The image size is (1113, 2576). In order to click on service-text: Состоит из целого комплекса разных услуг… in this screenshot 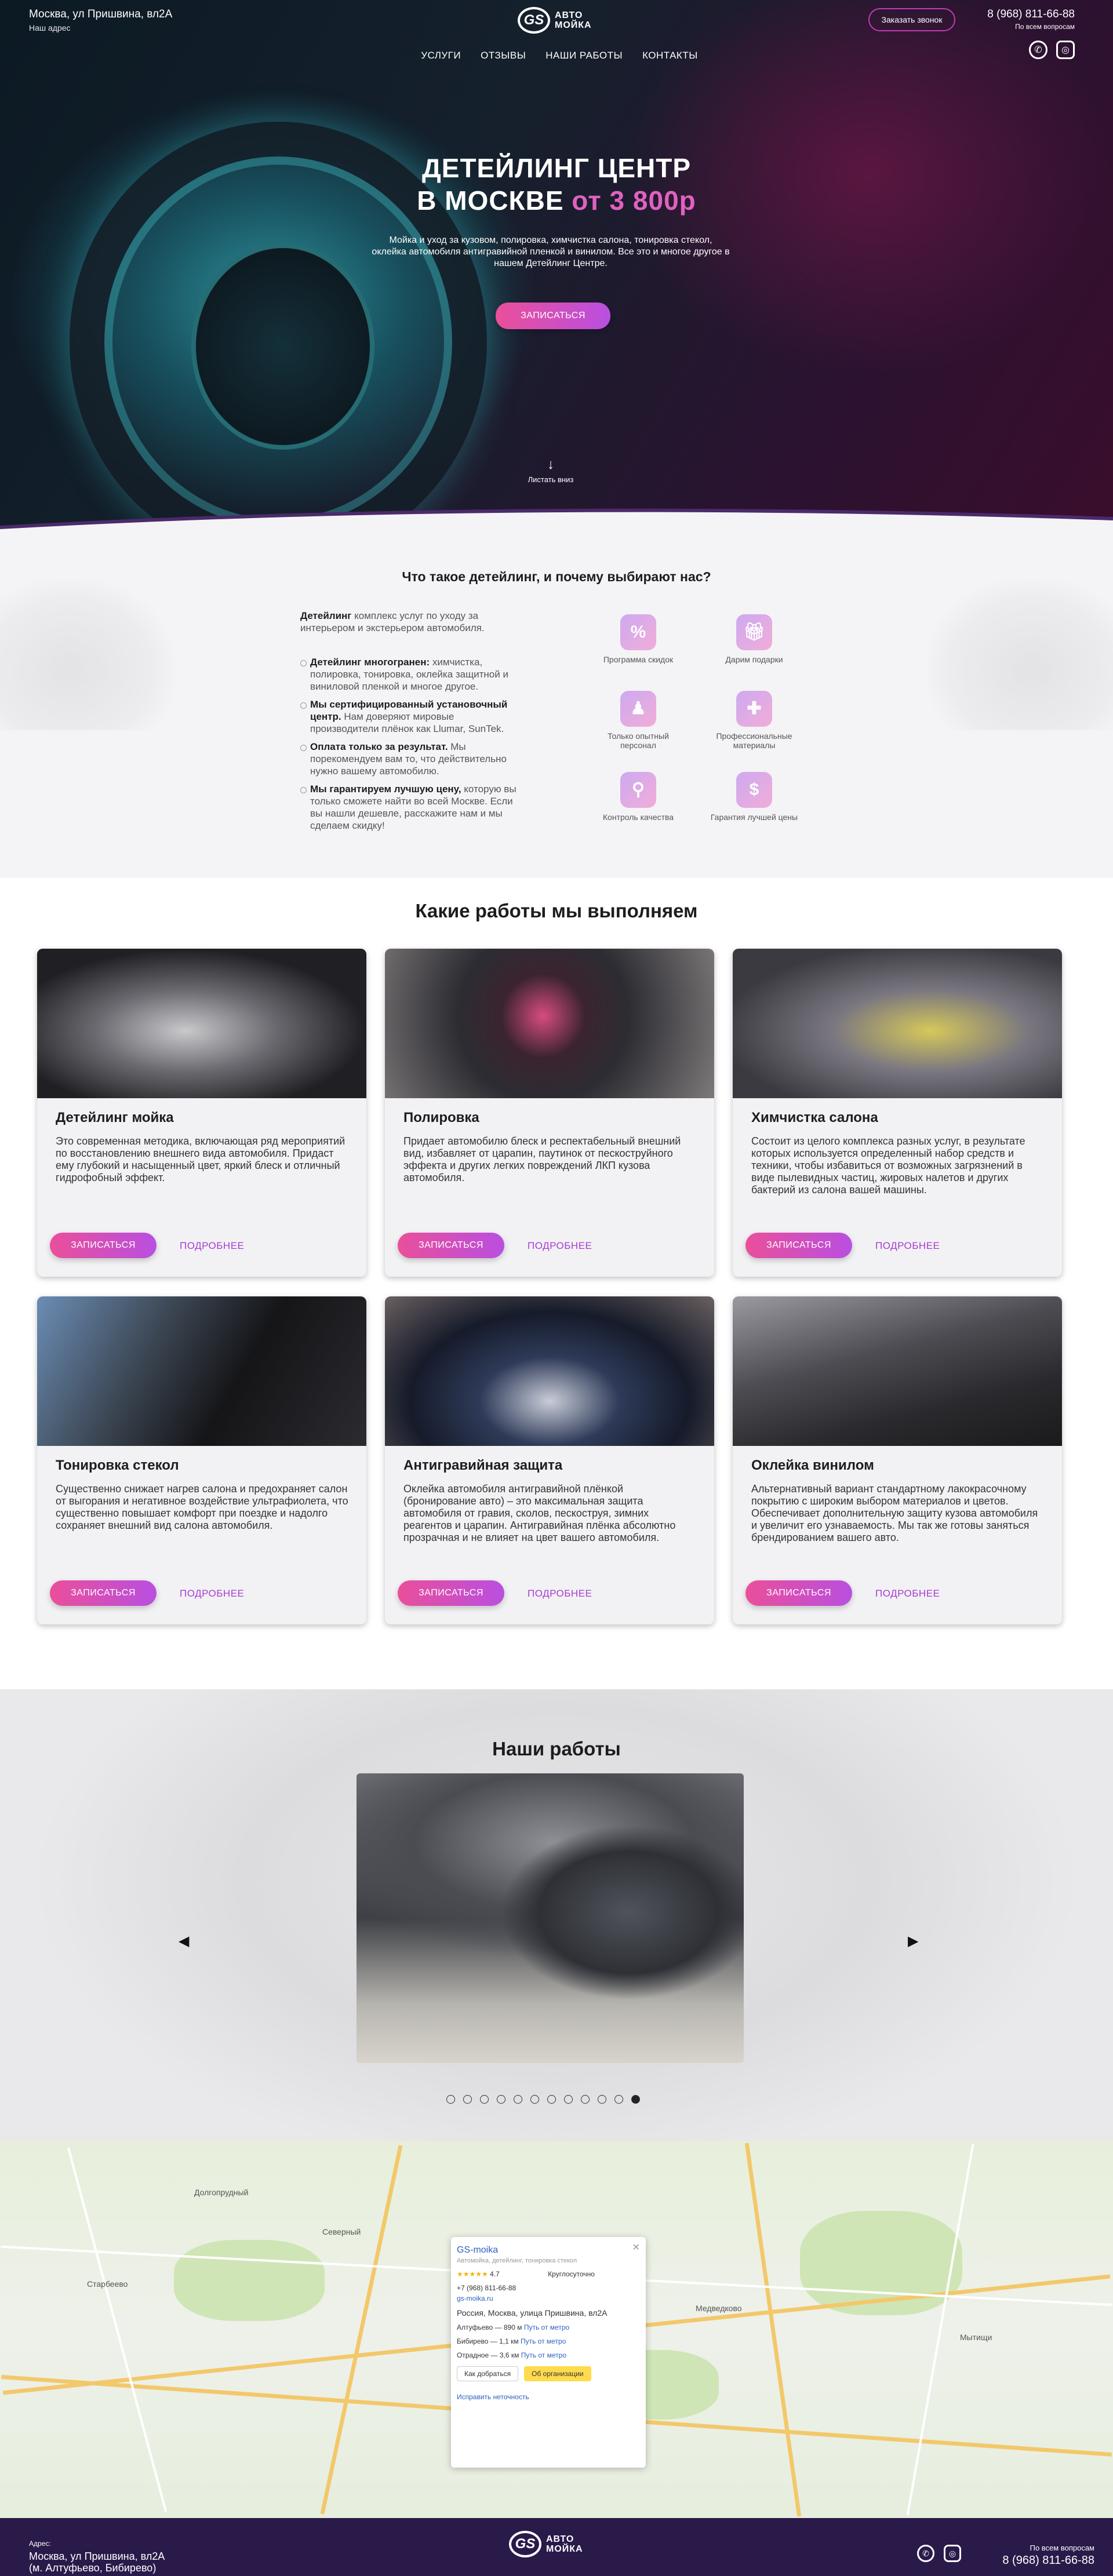, I will do `click(888, 1165)`.